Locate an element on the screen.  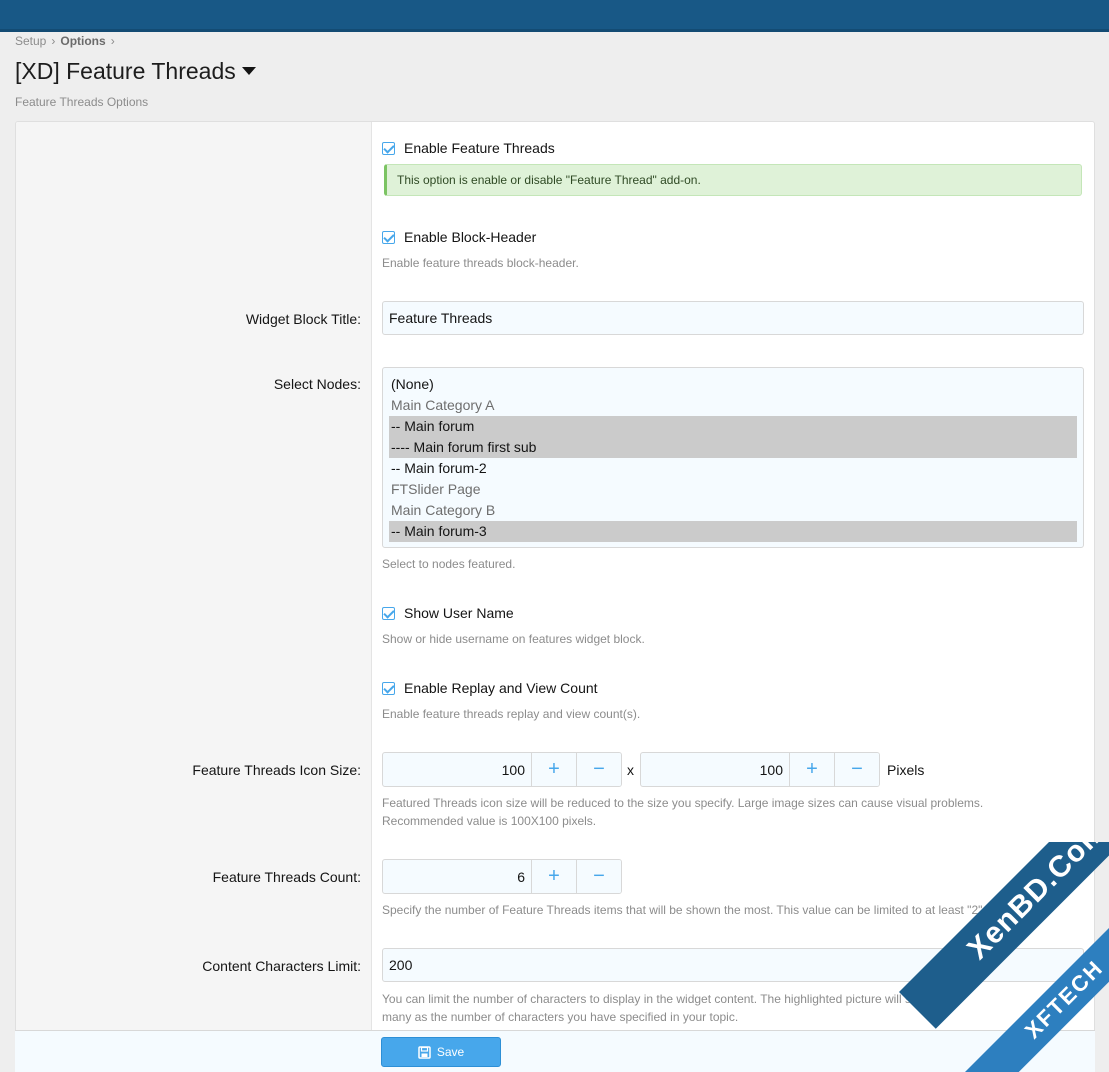
form-footer: Save is located at coordinates (555, 1051).